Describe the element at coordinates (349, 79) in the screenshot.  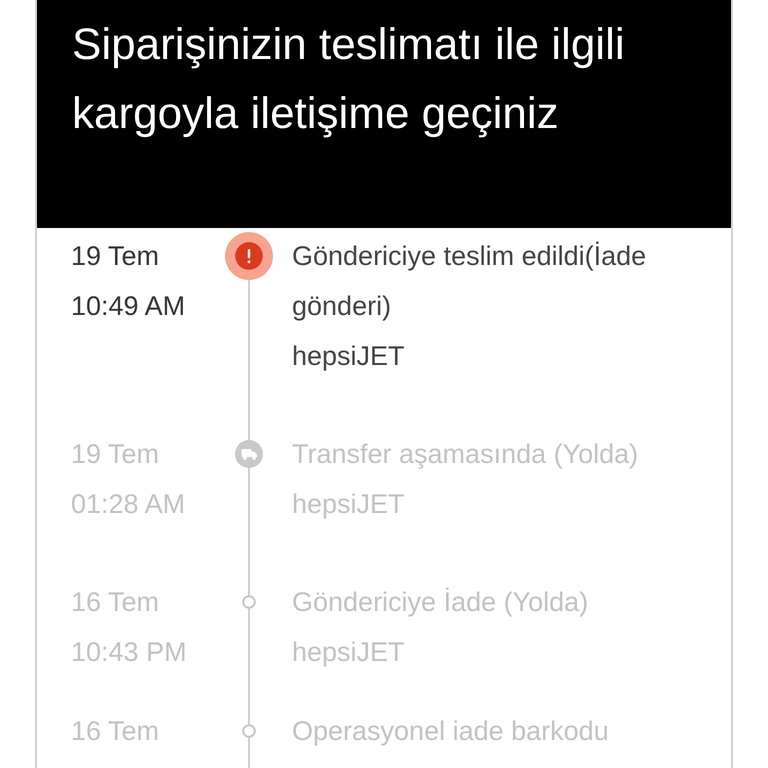
I see `header-title: Siparişinizin teslimatı ile ilgili kargoyla iletişime geçiniz` at that location.